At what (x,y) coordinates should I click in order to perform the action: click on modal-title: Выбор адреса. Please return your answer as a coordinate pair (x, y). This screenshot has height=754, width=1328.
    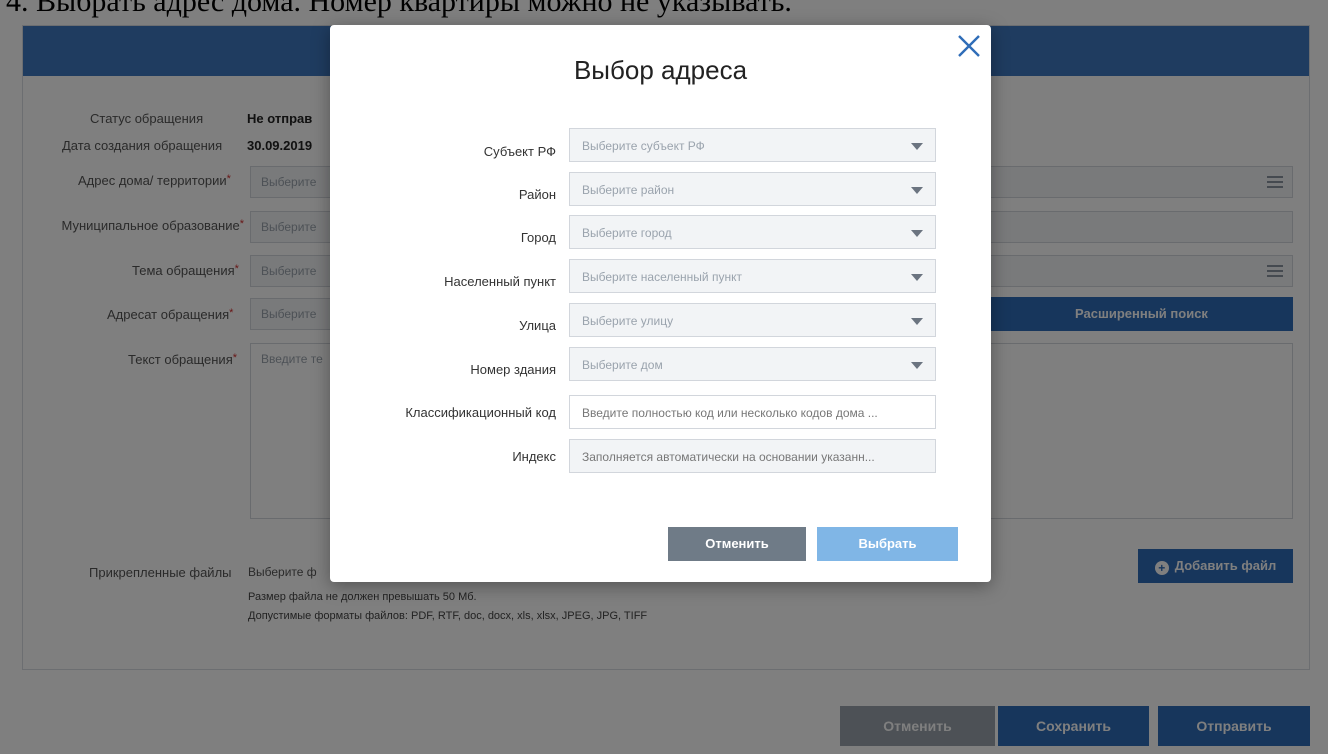
    Looking at the image, I should click on (660, 70).